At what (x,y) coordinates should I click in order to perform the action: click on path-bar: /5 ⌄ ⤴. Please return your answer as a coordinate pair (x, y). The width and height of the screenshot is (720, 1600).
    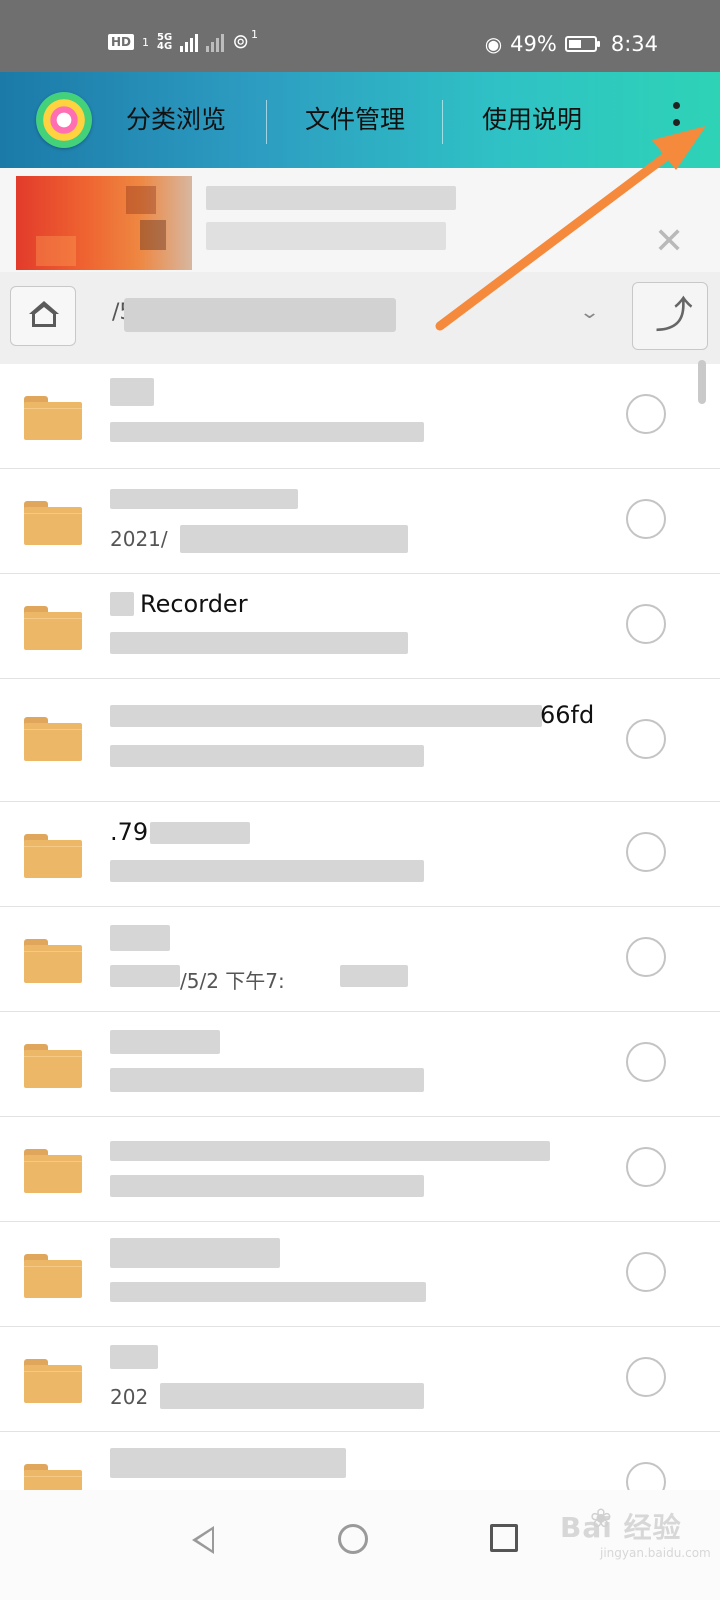
    Looking at the image, I should click on (360, 318).